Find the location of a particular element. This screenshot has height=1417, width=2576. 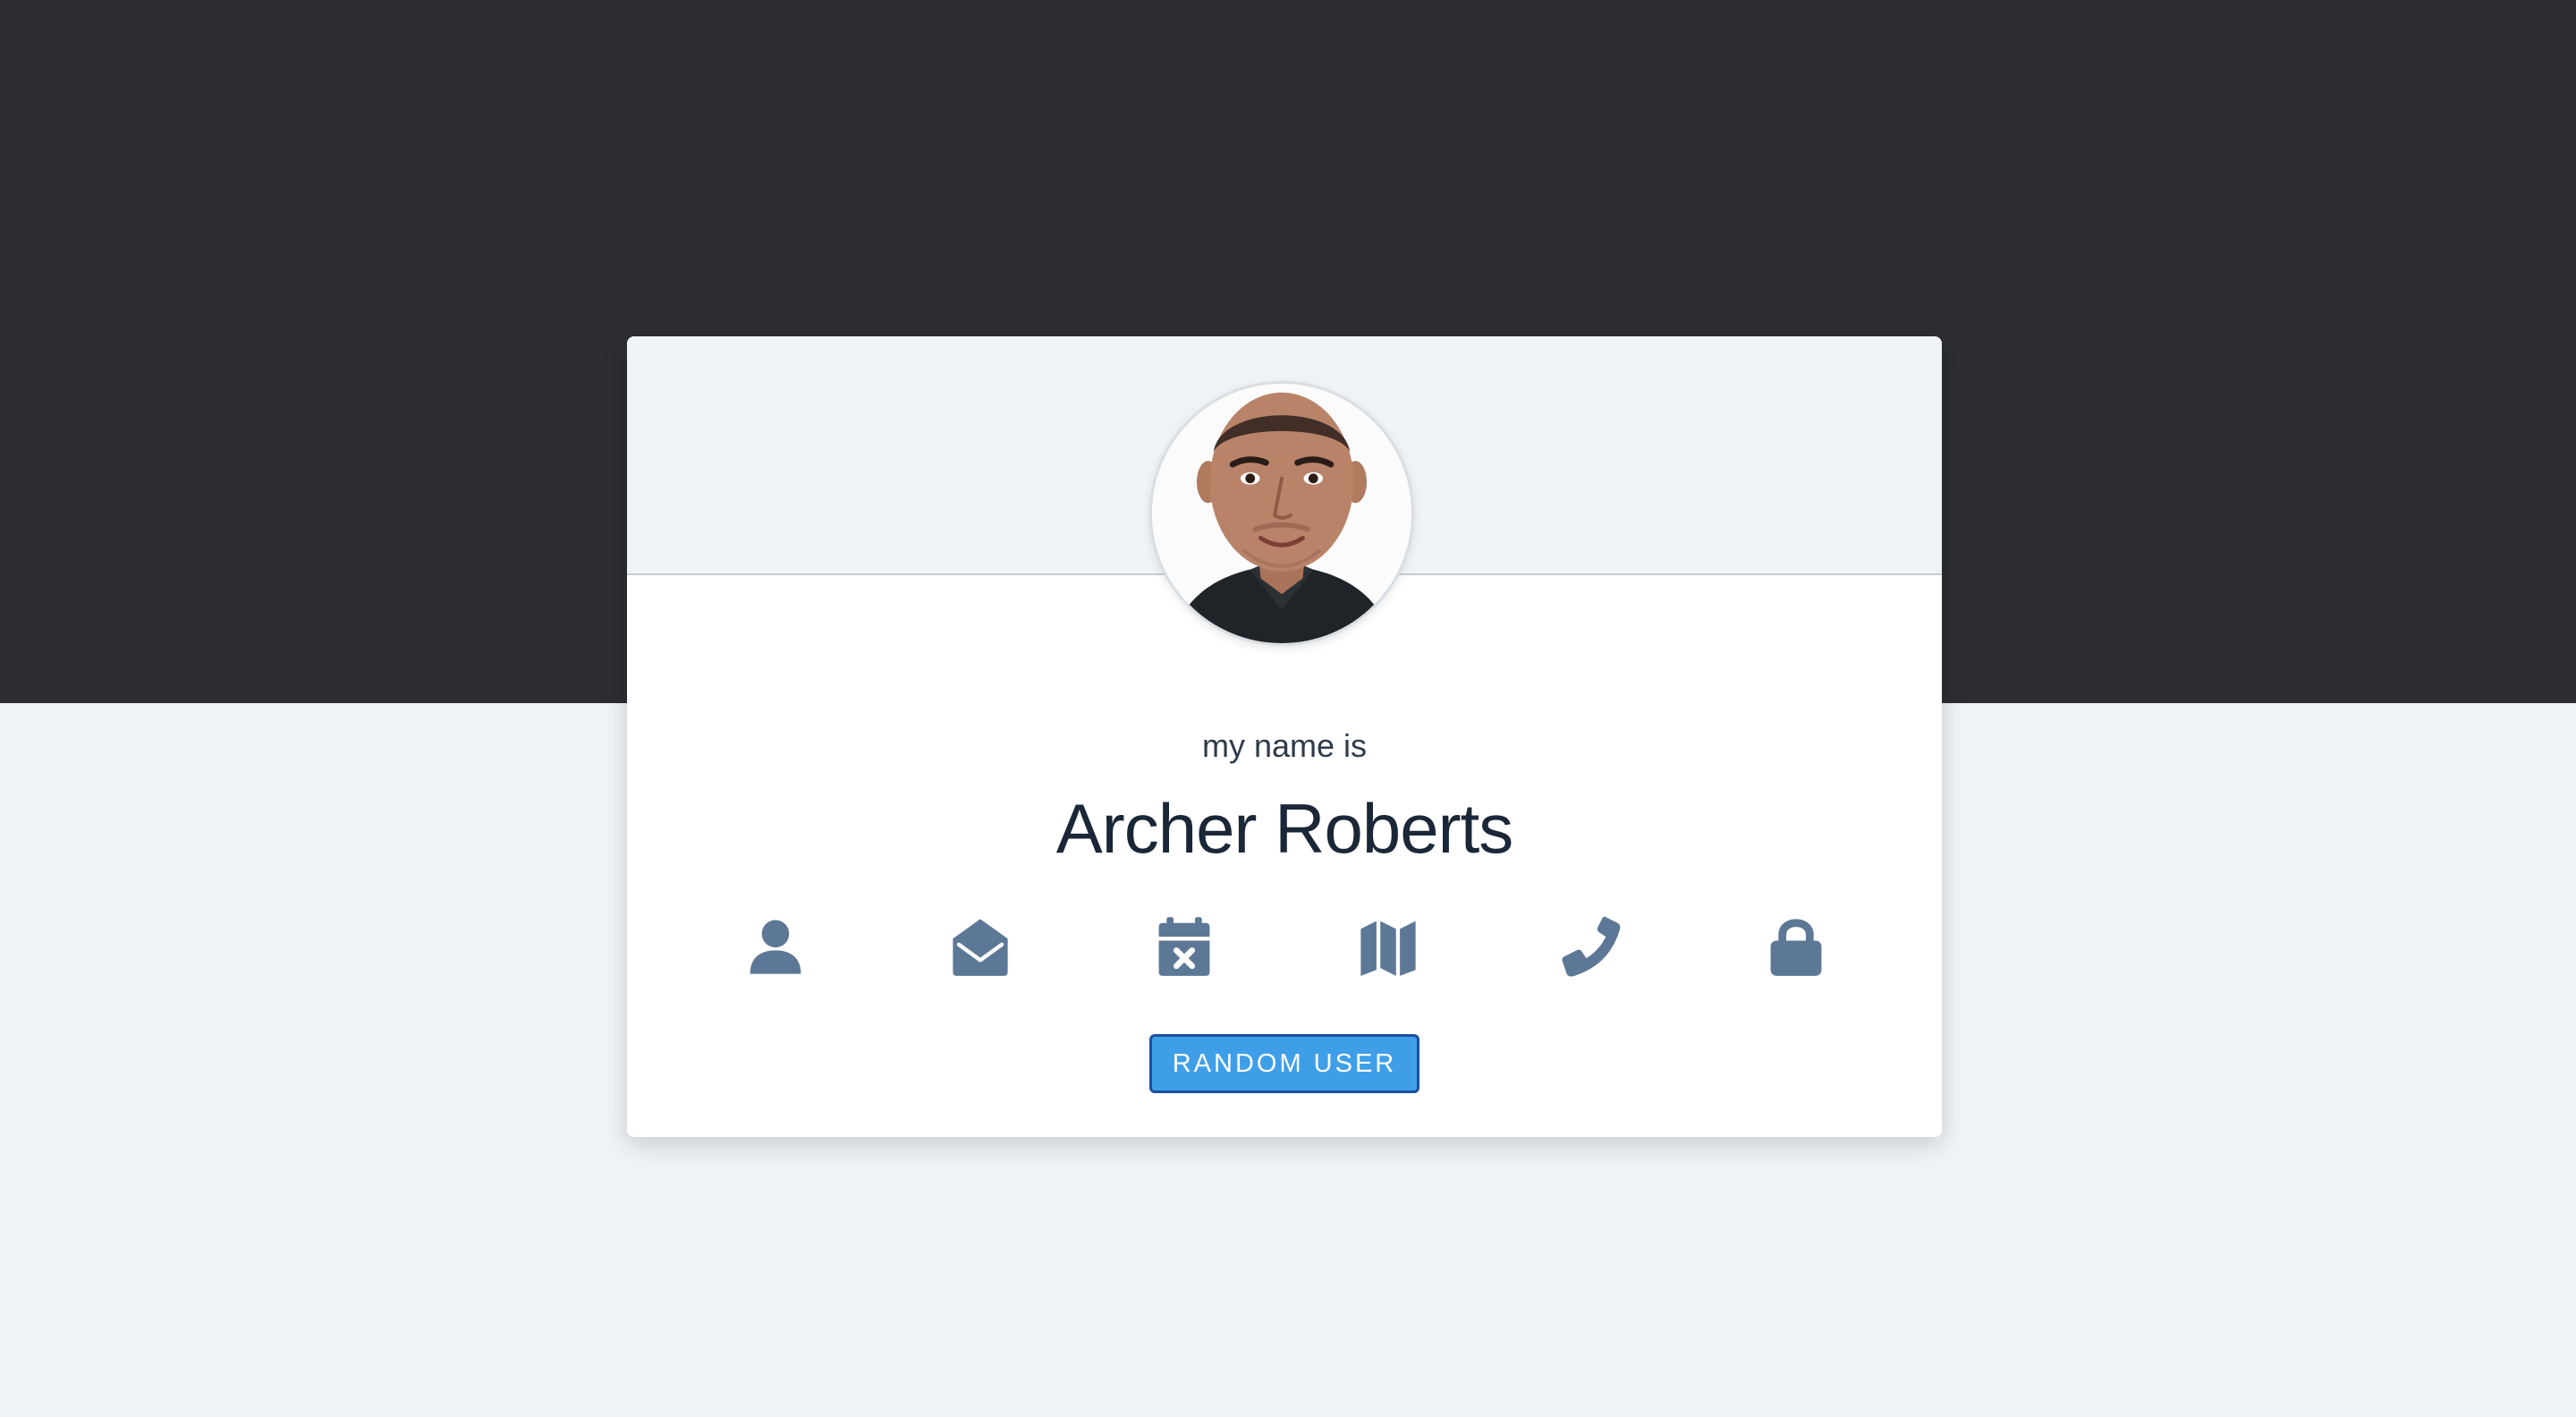

random-user-button: RANDOM USER is located at coordinates (1284, 1063).